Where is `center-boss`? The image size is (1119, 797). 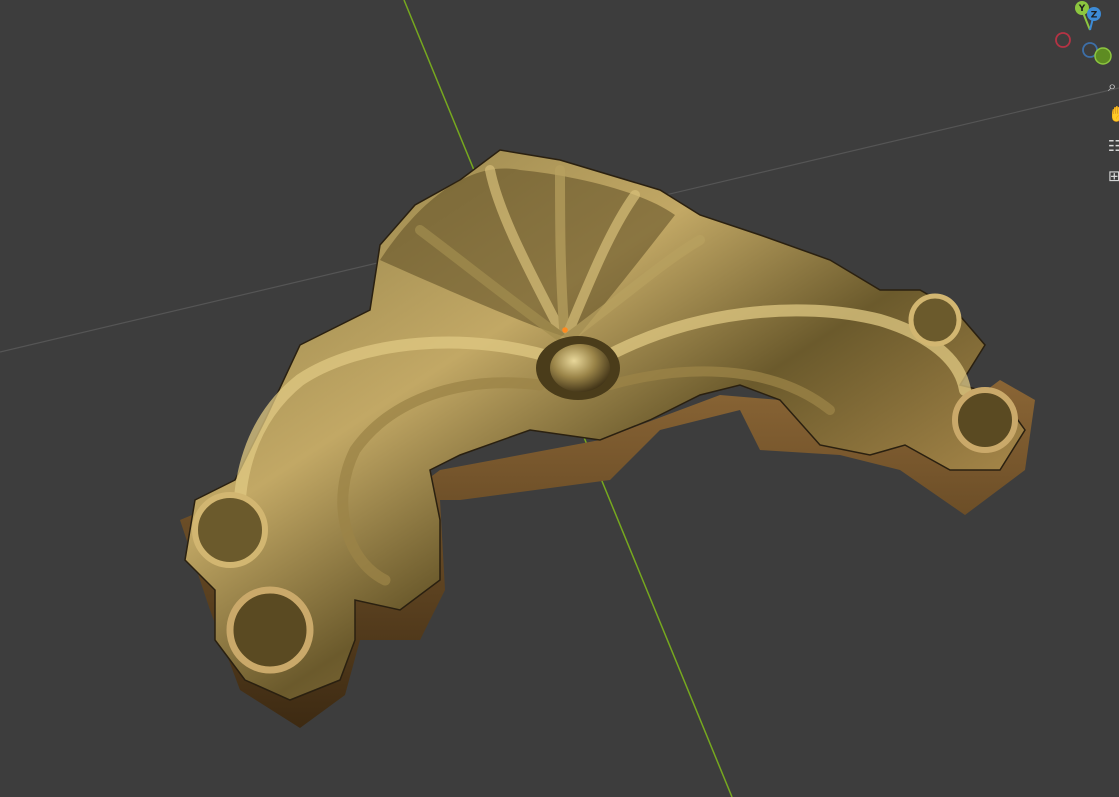
center-boss is located at coordinates (580, 368).